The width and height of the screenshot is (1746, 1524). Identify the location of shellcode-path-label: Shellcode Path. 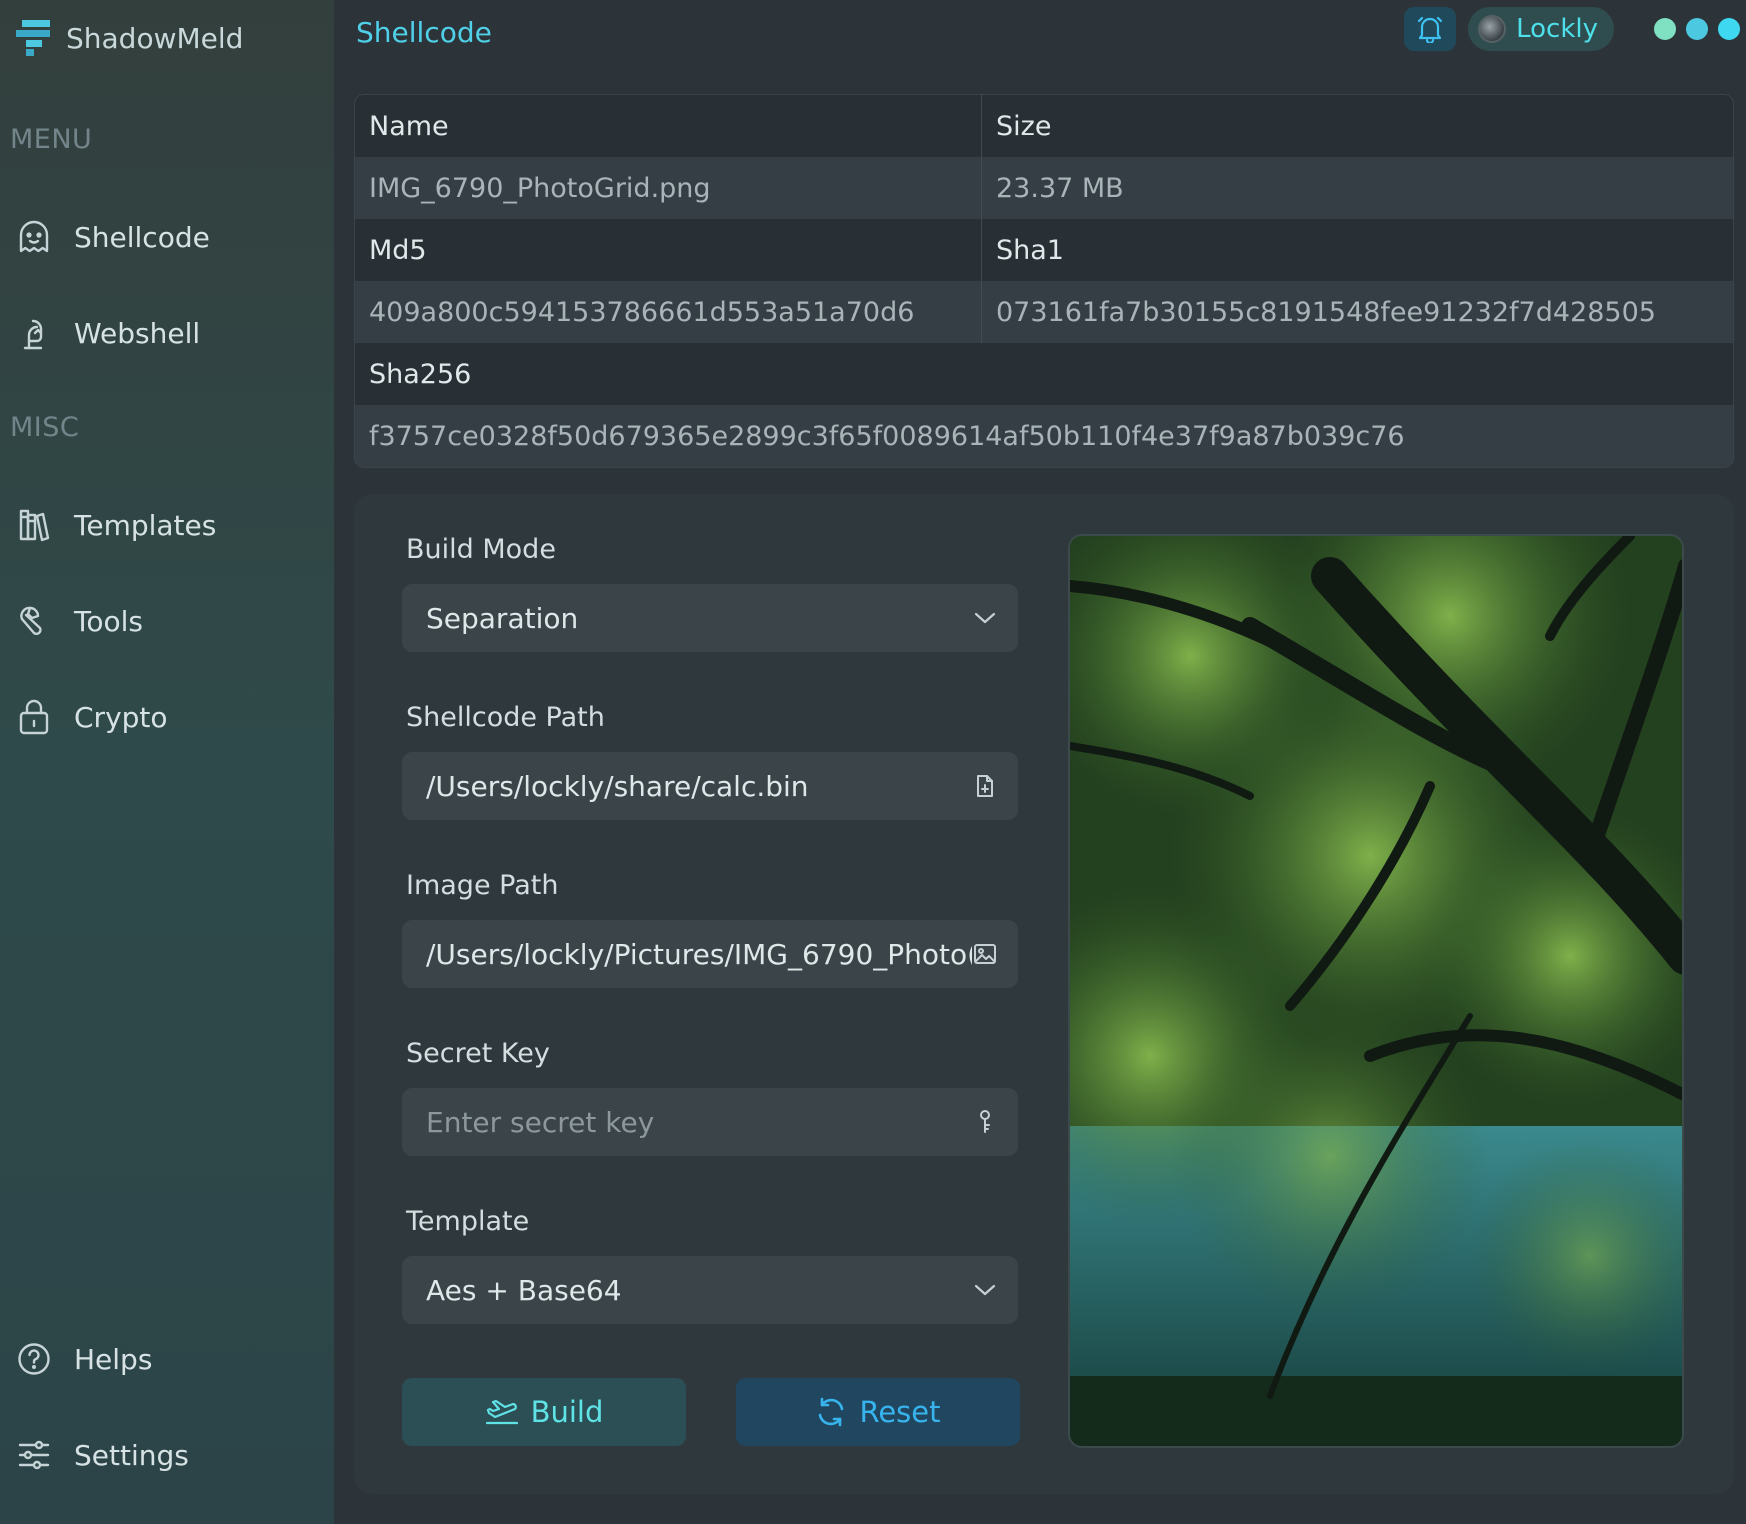
(505, 717).